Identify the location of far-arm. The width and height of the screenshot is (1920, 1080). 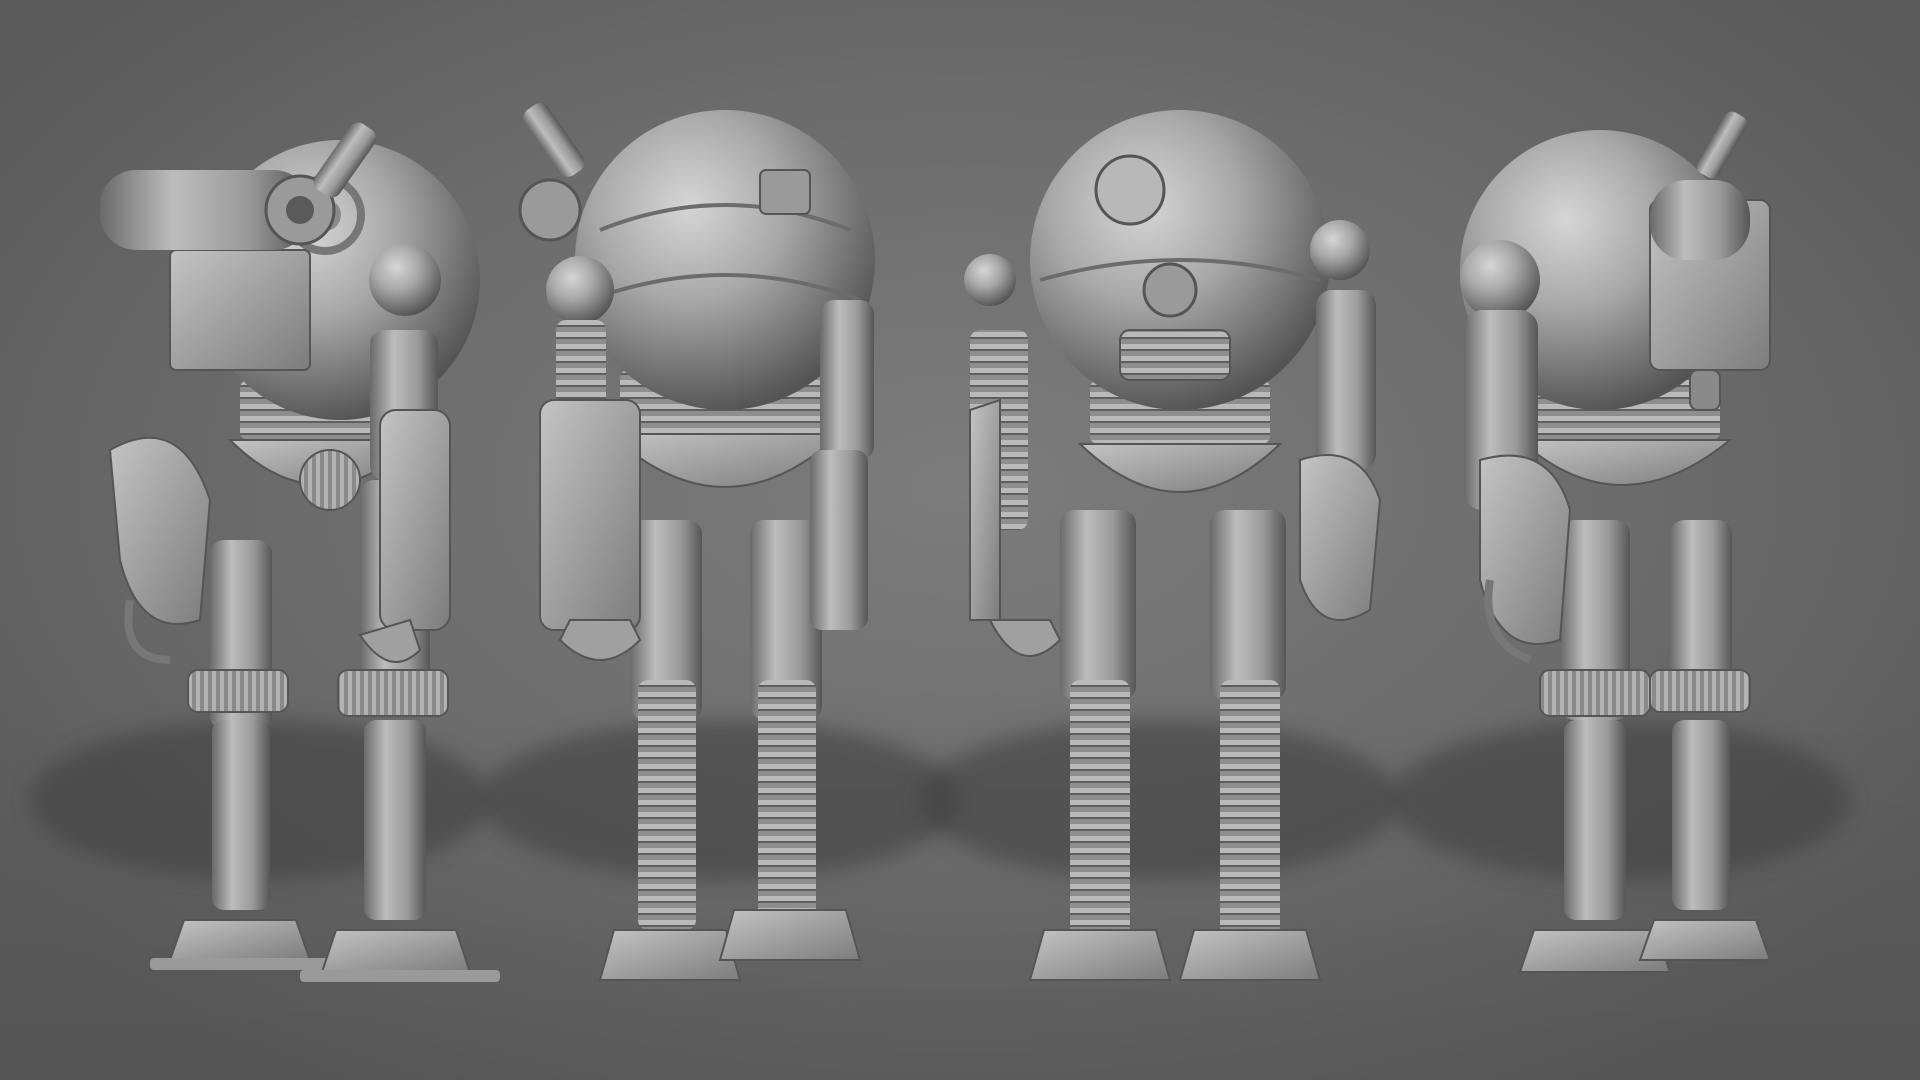
(160, 550).